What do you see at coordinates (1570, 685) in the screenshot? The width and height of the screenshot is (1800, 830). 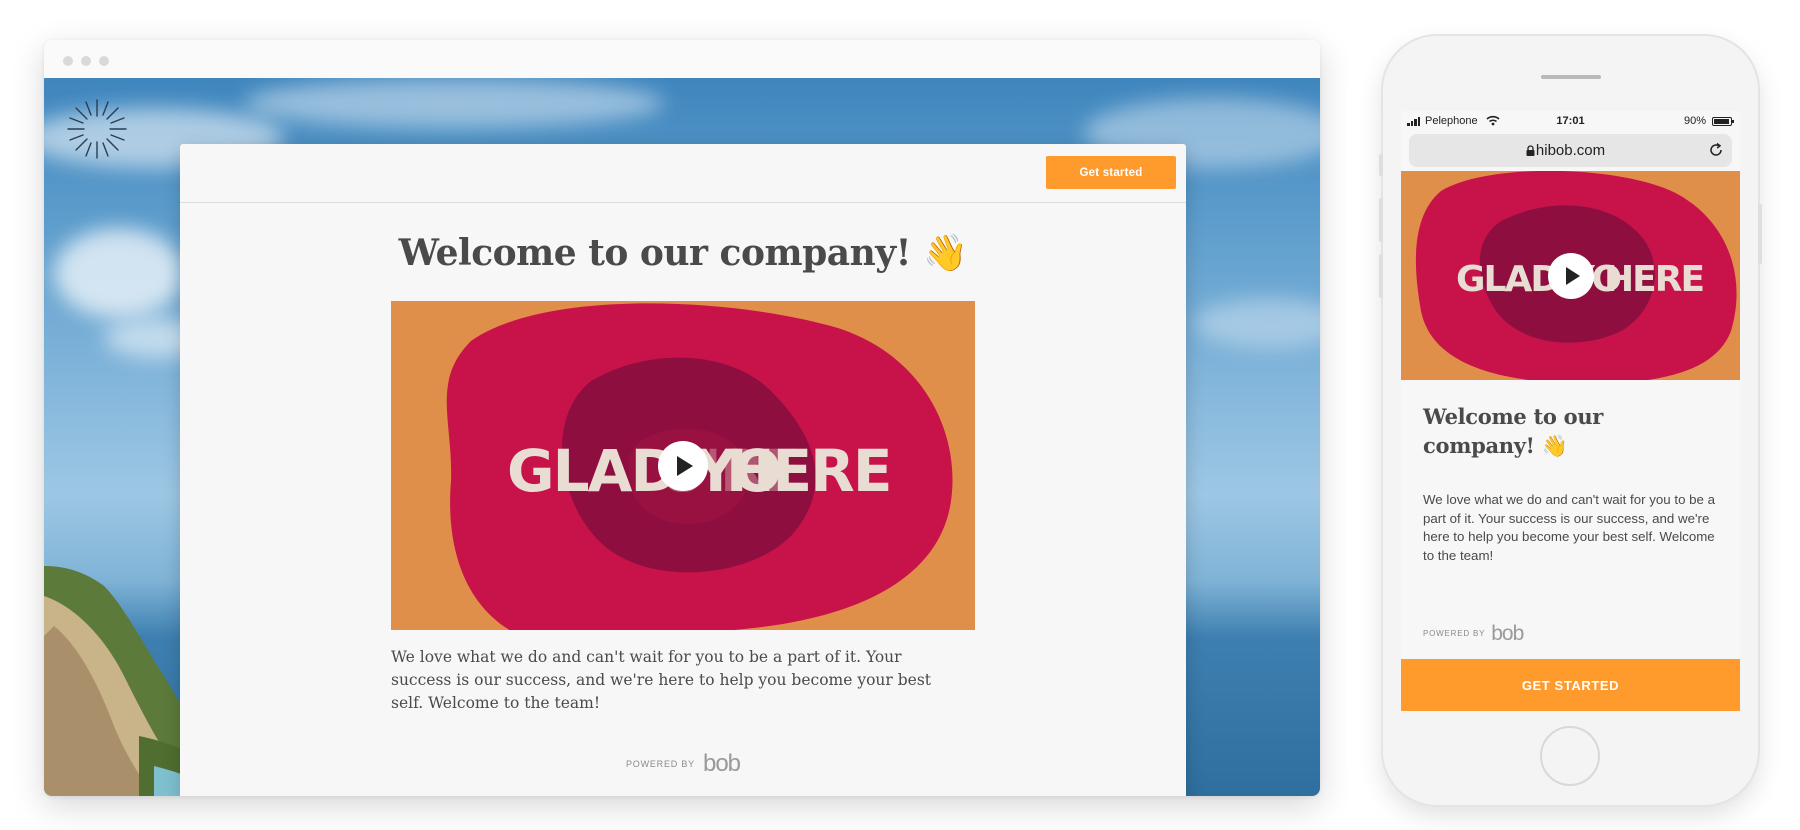 I see `mobile-get-started-button: GET STARTED` at bounding box center [1570, 685].